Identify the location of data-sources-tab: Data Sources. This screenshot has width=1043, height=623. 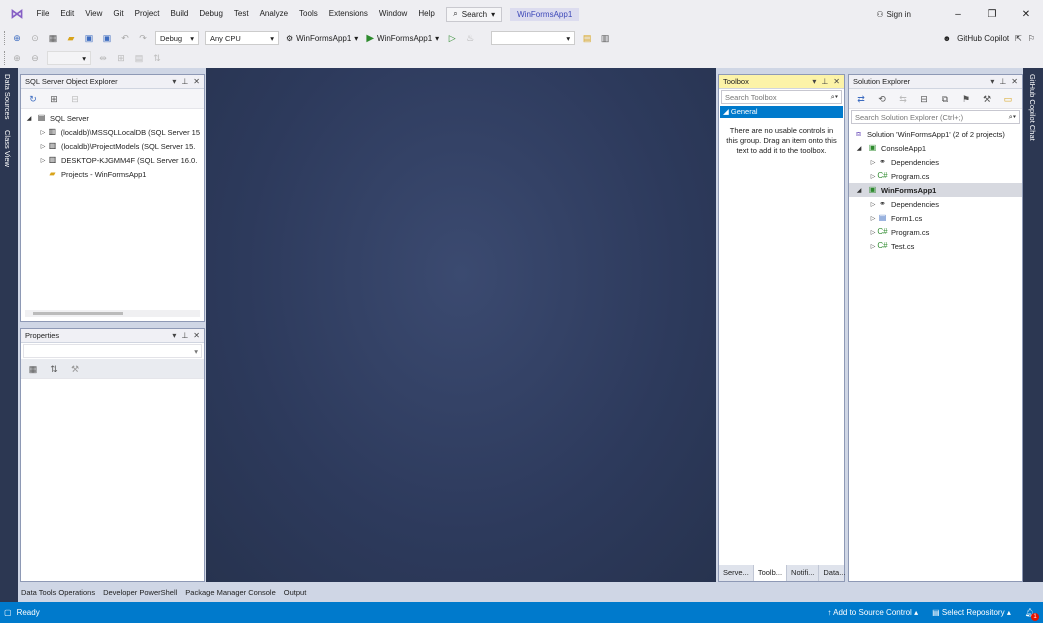
(7, 96).